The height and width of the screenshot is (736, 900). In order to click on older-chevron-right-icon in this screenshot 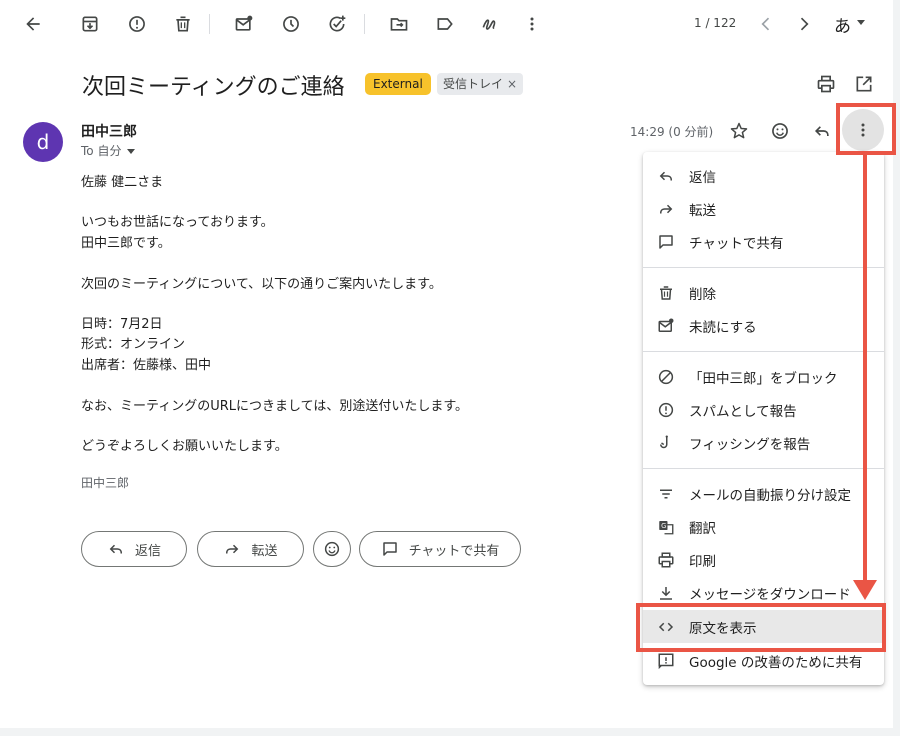, I will do `click(804, 24)`.